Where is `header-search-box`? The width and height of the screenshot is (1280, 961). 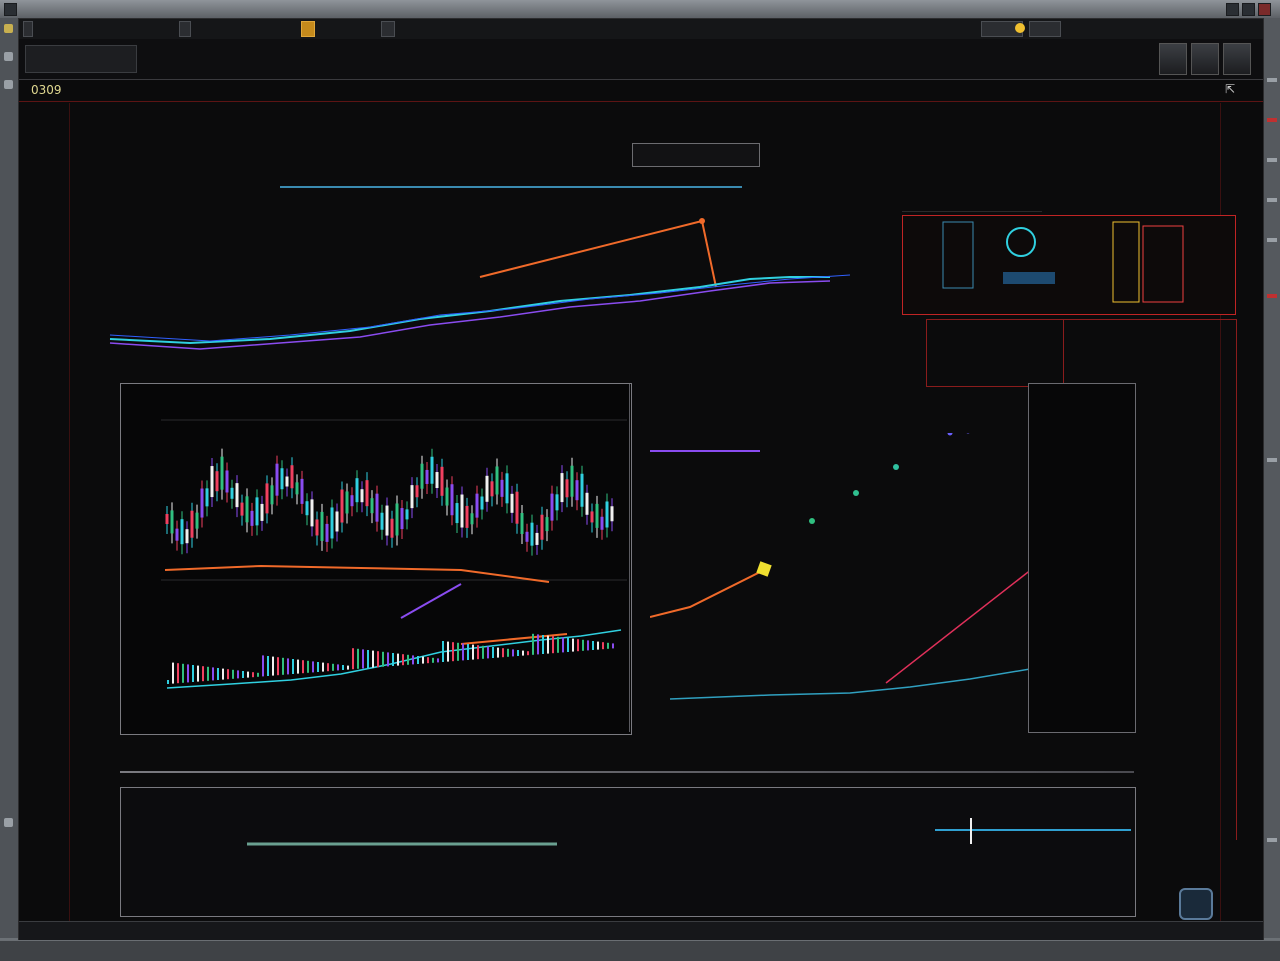
header-search-box is located at coordinates (81, 59).